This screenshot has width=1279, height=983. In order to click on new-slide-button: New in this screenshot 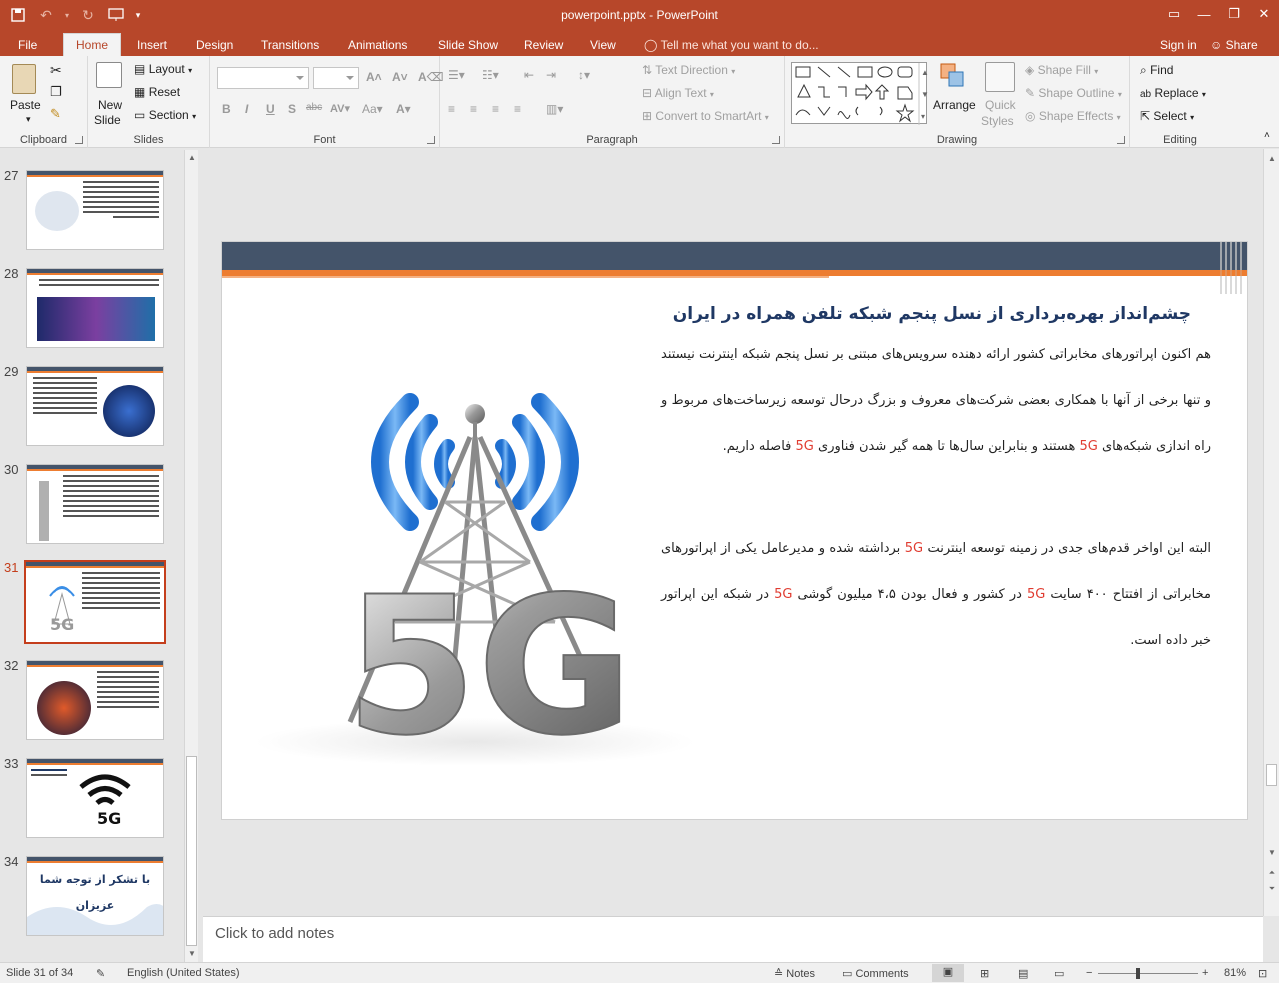, I will do `click(110, 105)`.